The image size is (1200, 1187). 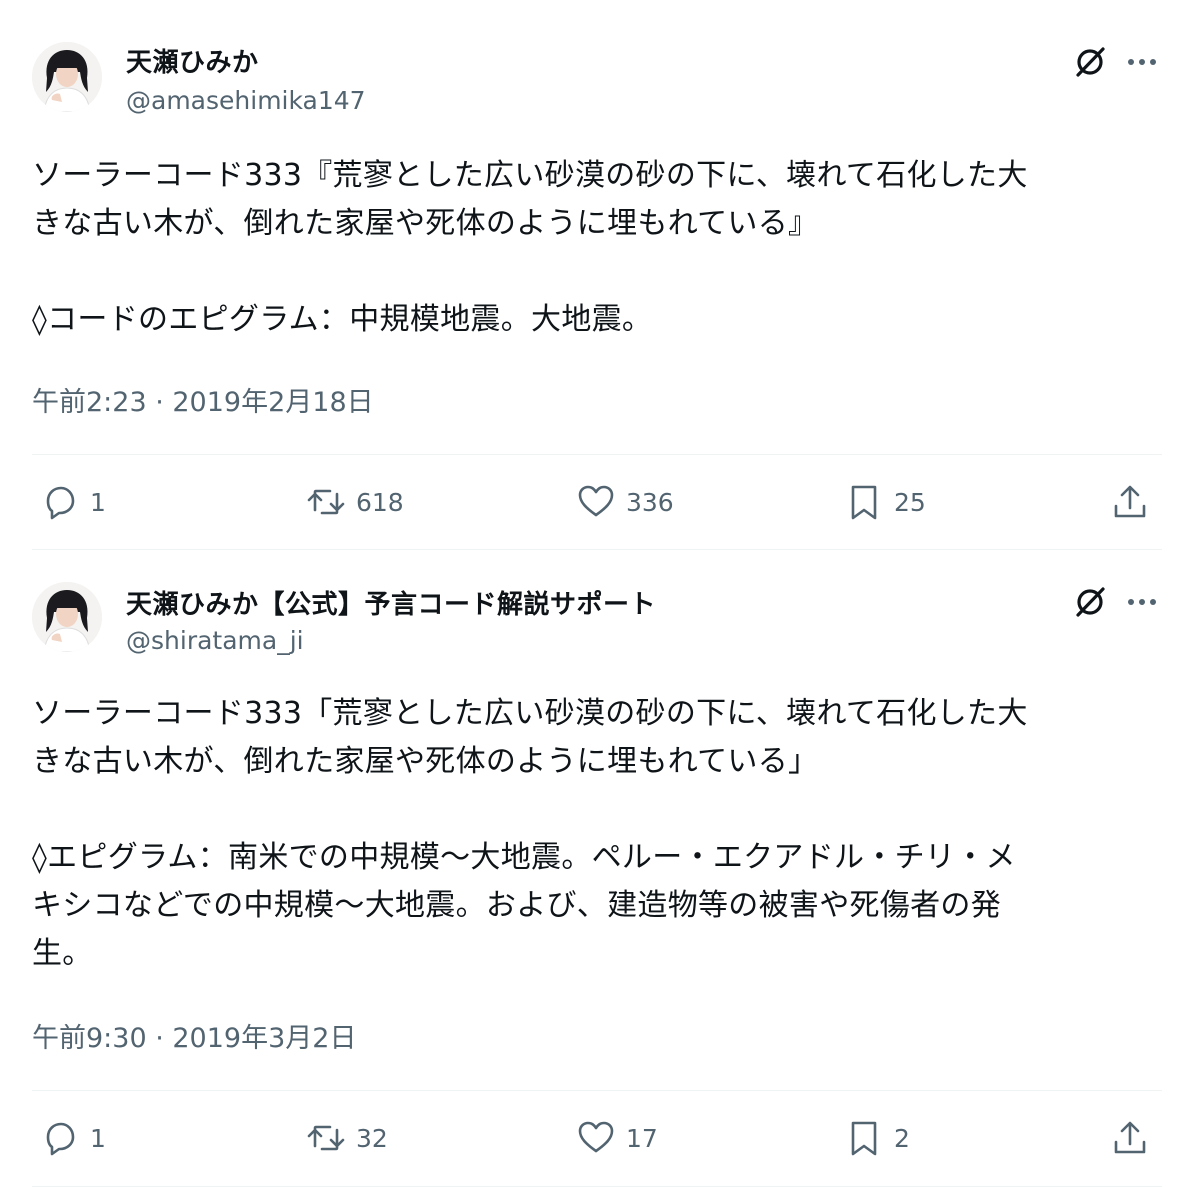 I want to click on retweet-button: 32, so click(x=347, y=1138).